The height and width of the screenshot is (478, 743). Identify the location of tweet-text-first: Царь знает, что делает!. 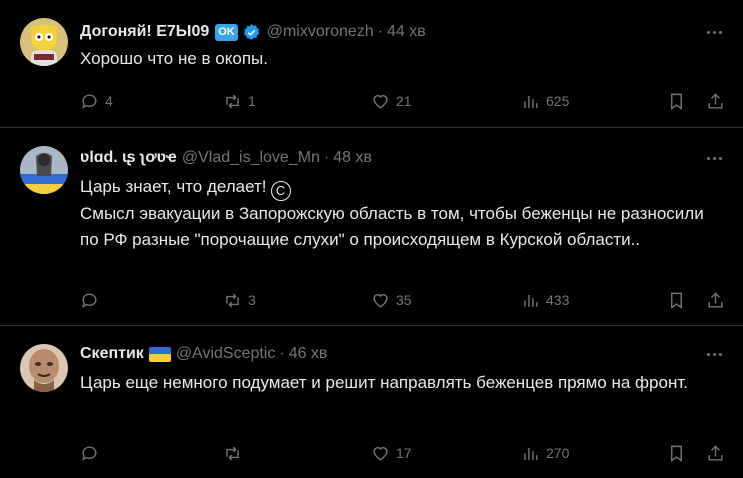
(173, 186).